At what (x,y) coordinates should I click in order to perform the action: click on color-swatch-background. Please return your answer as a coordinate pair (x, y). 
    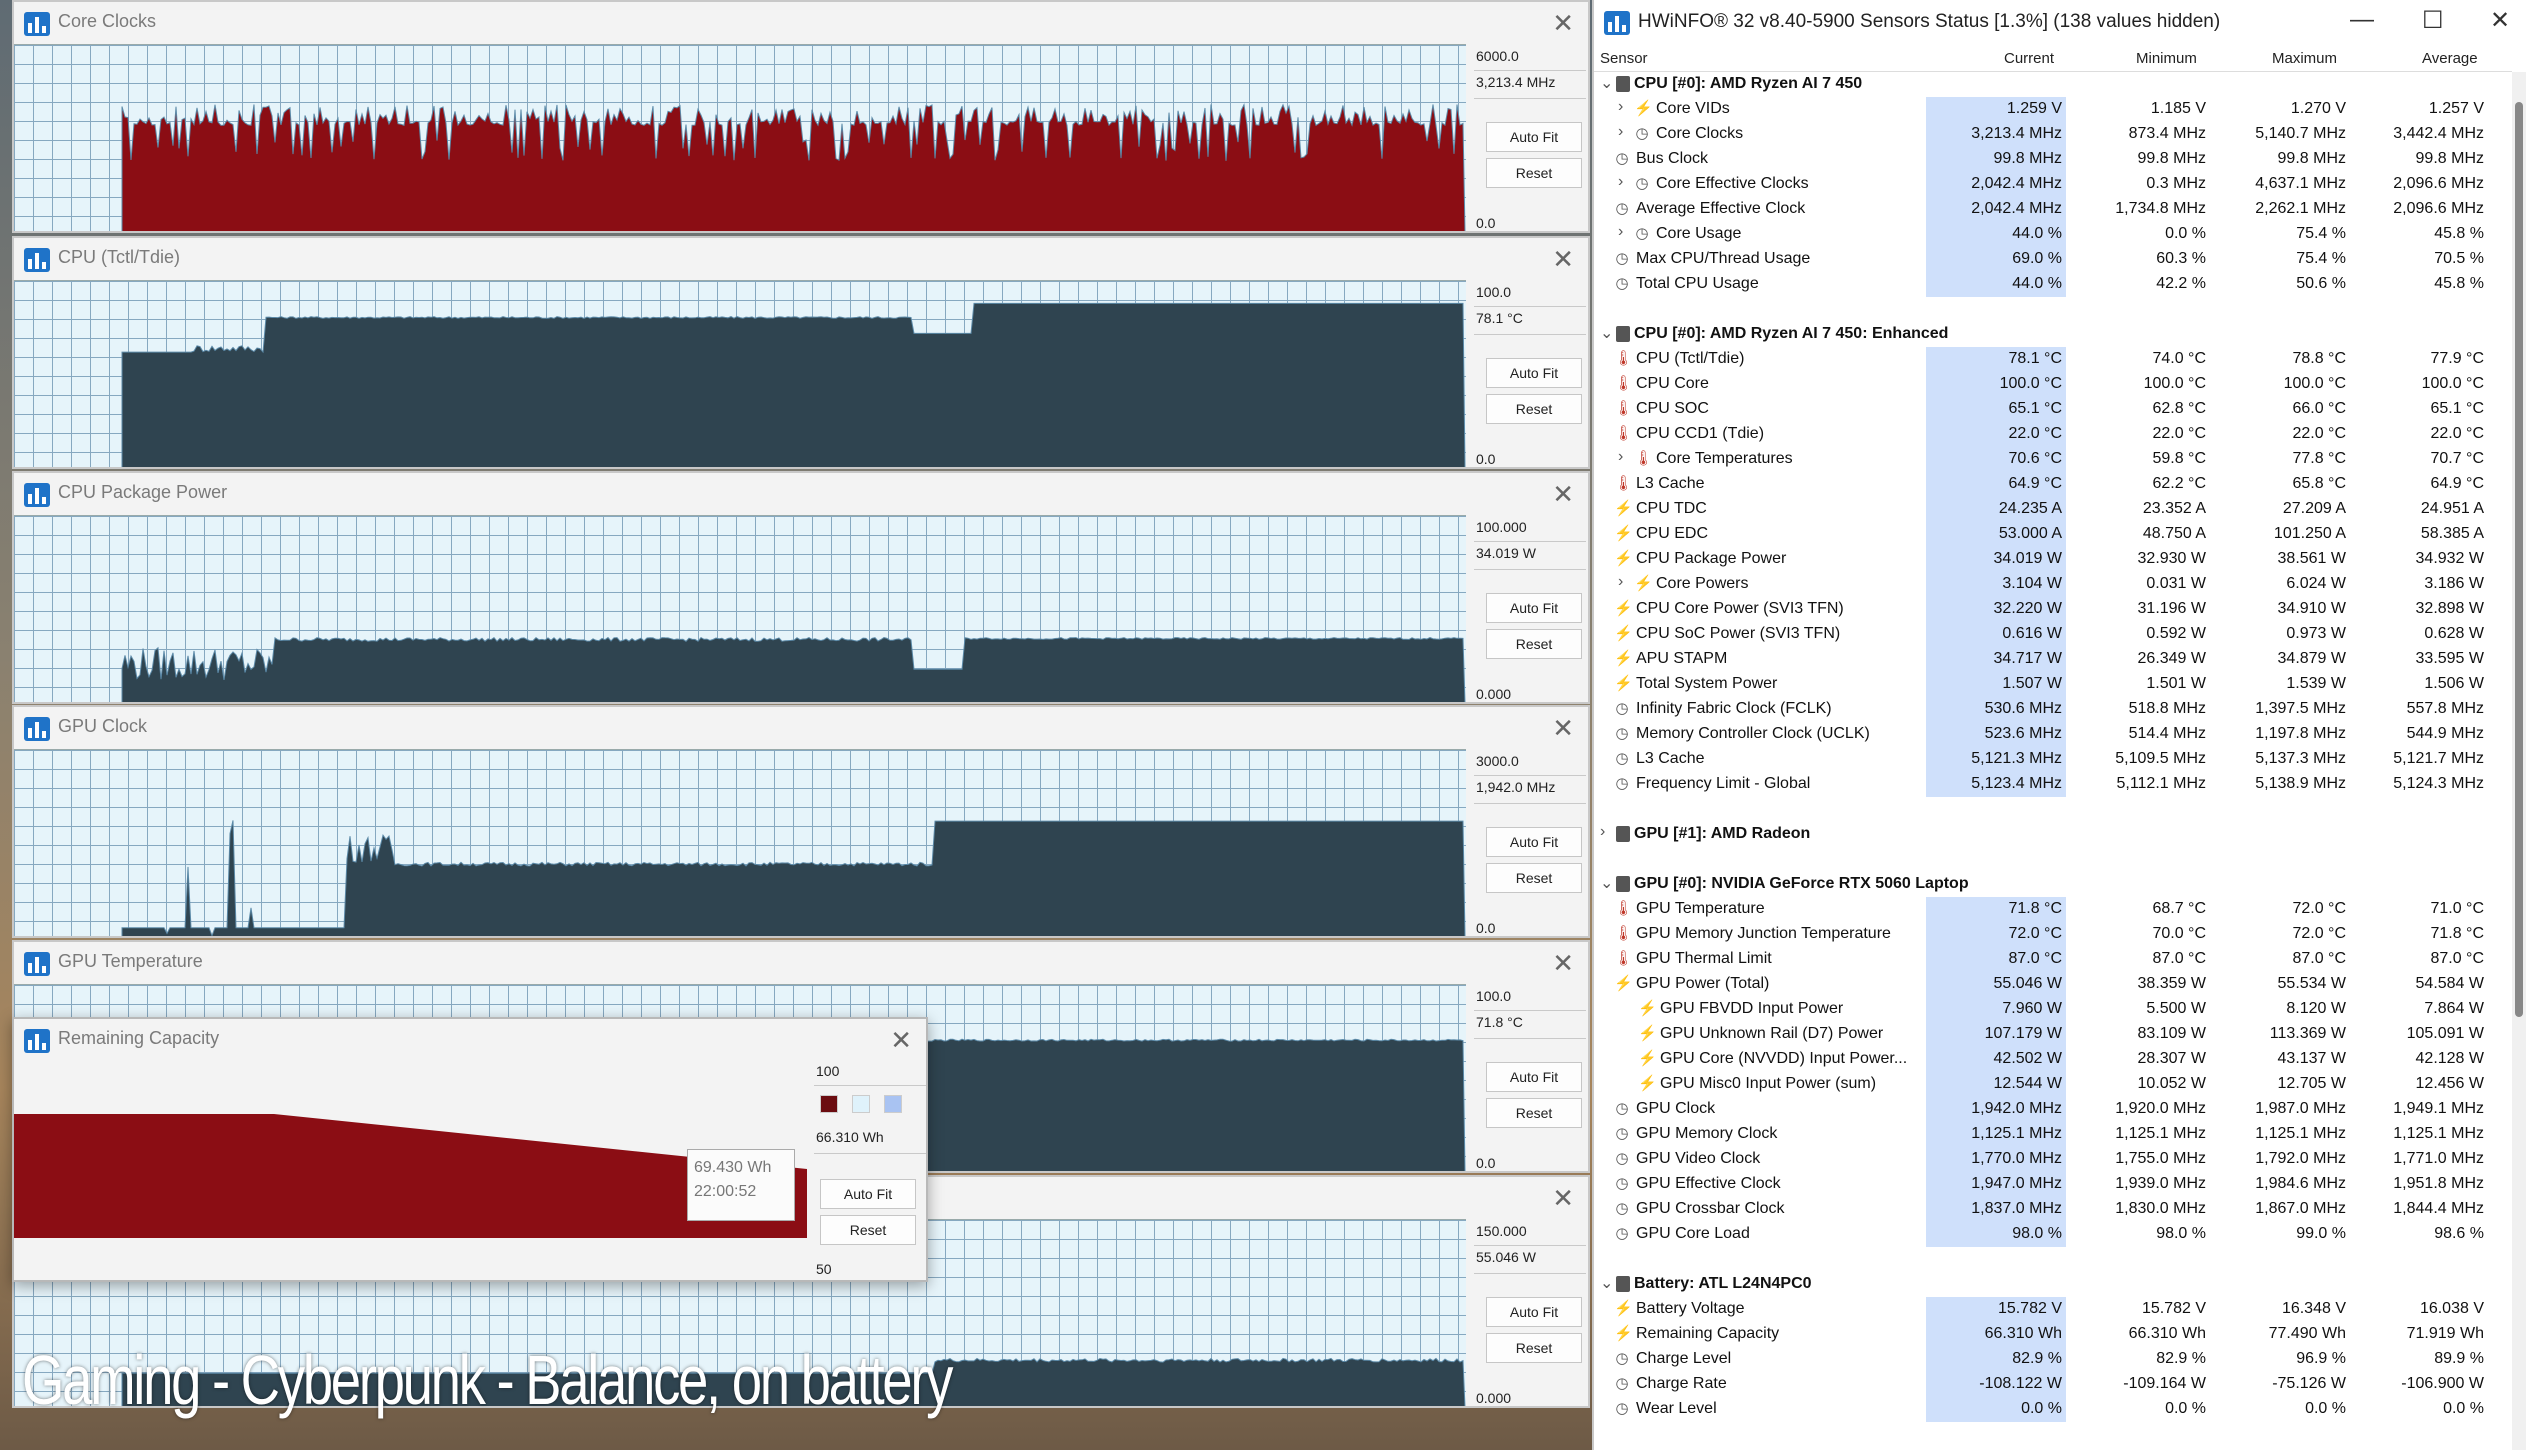
    Looking at the image, I should click on (861, 1104).